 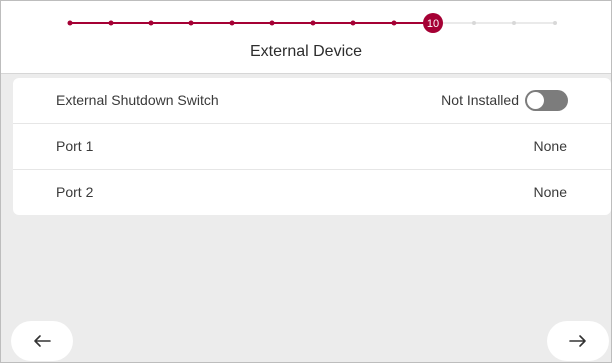 I want to click on progress-stepper: 10, so click(x=312, y=23).